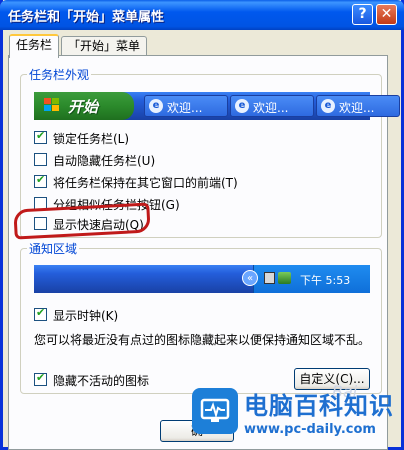 Image resolution: width=404 pixels, height=450 pixels. Describe the element at coordinates (325, 280) in the screenshot. I see `clock: 下午 5:53` at that location.